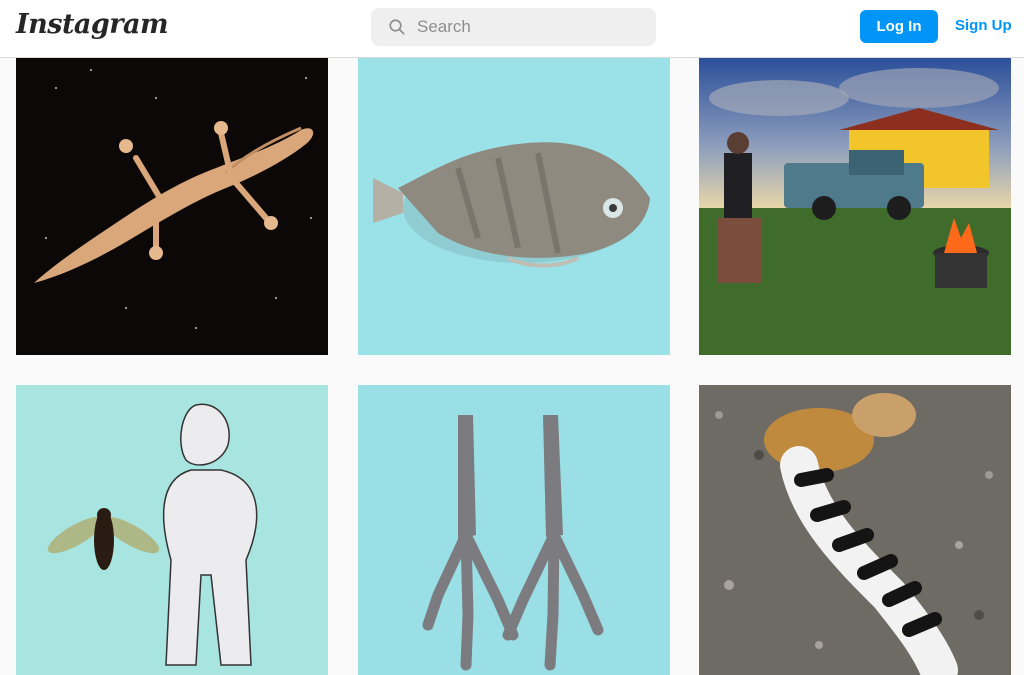 The image size is (1024, 675). What do you see at coordinates (532, 27) in the screenshot?
I see `search-input` at bounding box center [532, 27].